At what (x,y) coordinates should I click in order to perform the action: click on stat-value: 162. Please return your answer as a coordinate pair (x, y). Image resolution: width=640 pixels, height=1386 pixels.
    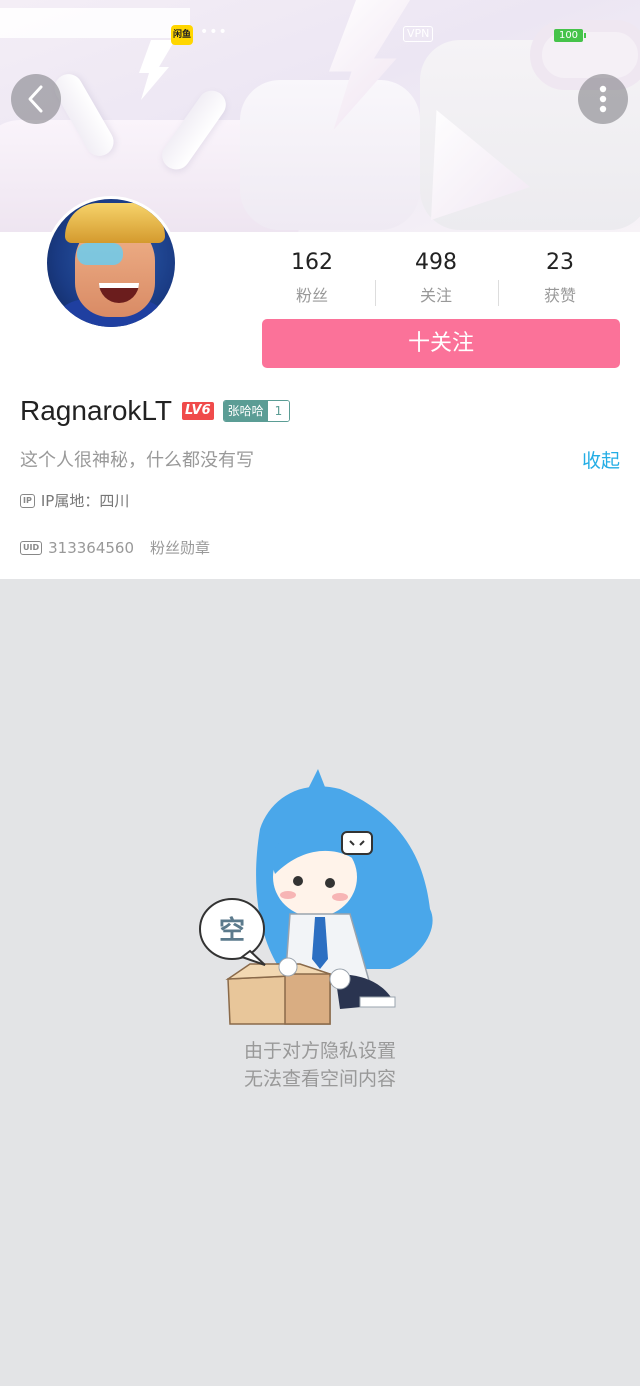
    Looking at the image, I should click on (312, 262).